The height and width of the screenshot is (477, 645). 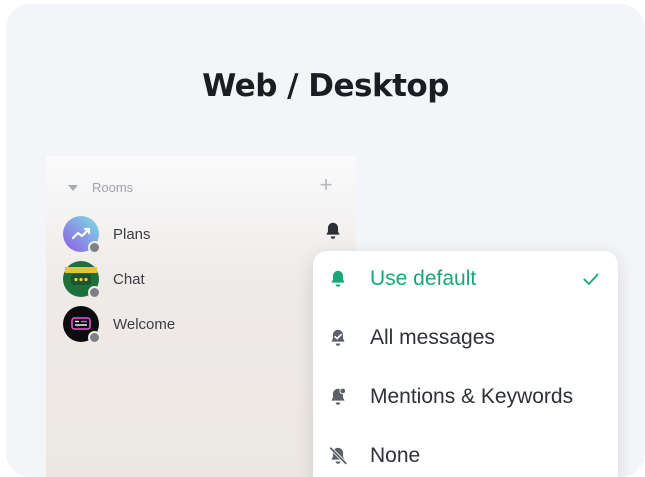 I want to click on add-room-button: +, so click(x=326, y=185).